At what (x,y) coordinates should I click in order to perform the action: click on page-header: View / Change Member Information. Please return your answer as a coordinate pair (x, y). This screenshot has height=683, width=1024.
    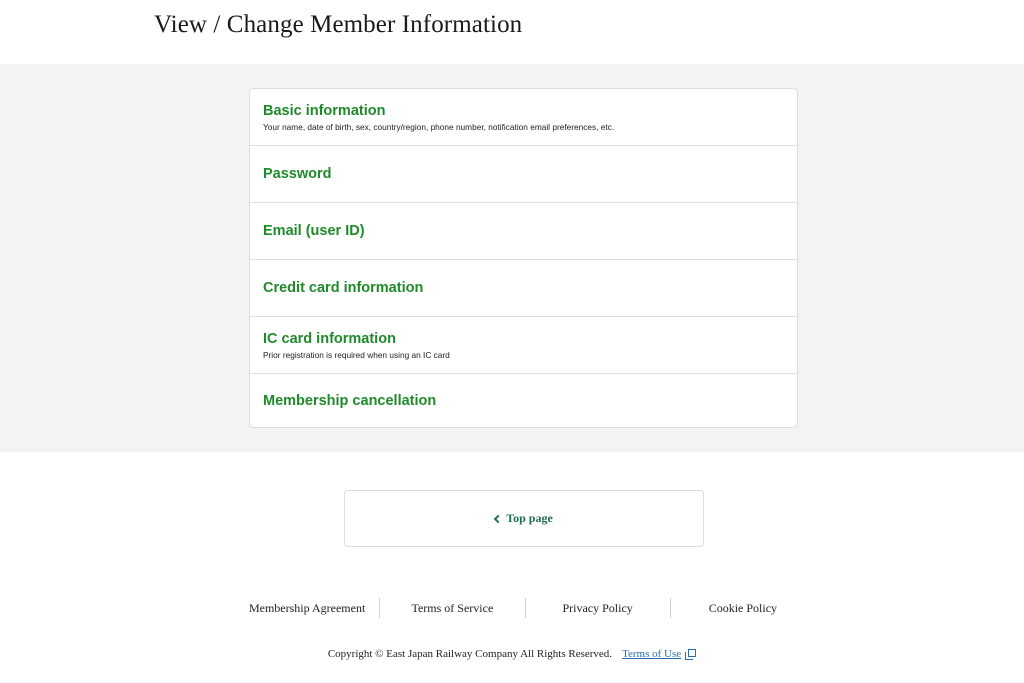
    Looking at the image, I should click on (512, 32).